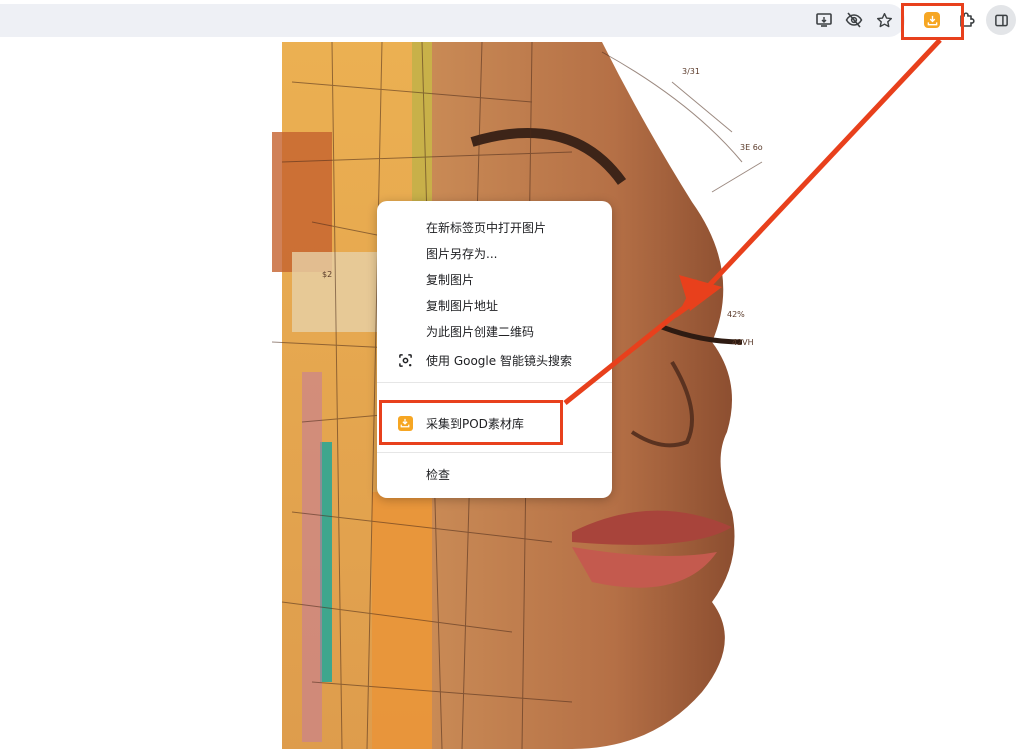 This screenshot has height=749, width=1024. I want to click on menu-item-label: 检查, so click(438, 474).